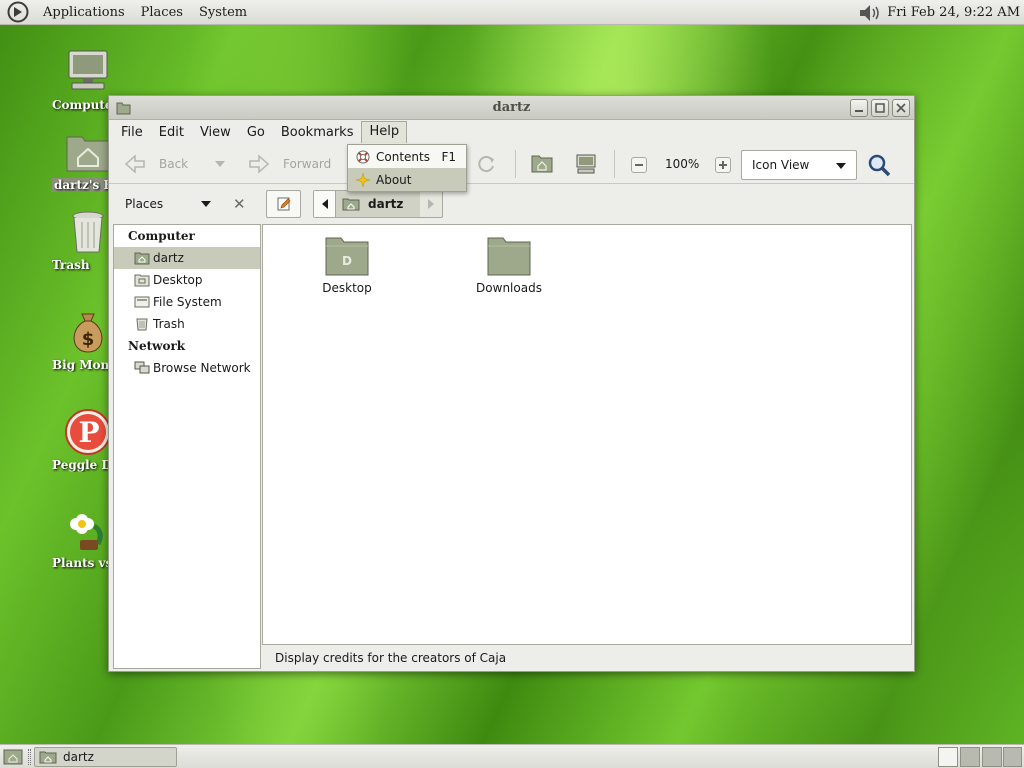 This screenshot has height=768, width=1024. What do you see at coordinates (132, 132) in the screenshot?
I see `menu-file: File` at bounding box center [132, 132].